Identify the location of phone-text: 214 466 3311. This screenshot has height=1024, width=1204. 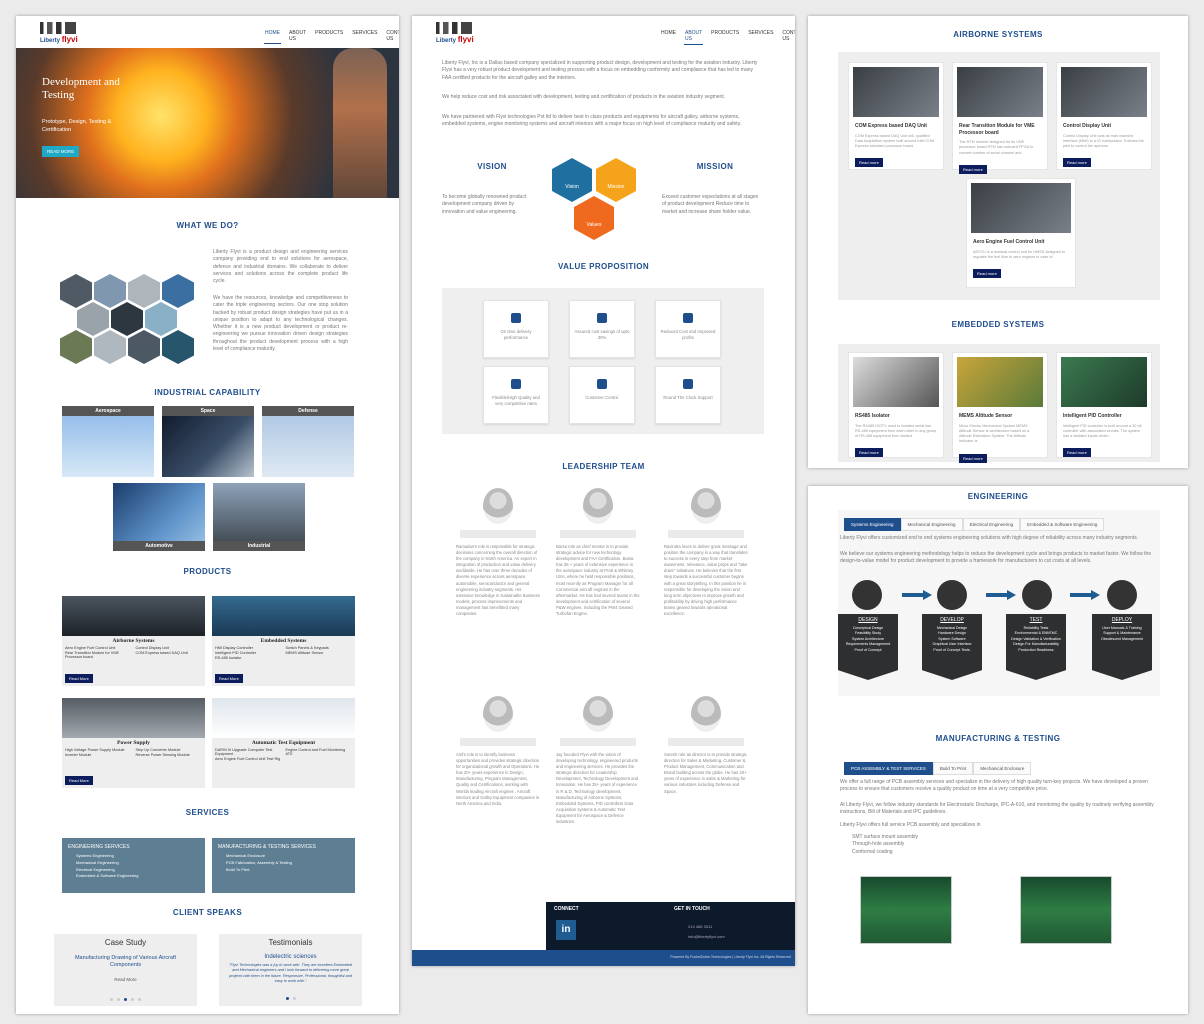
(700, 926).